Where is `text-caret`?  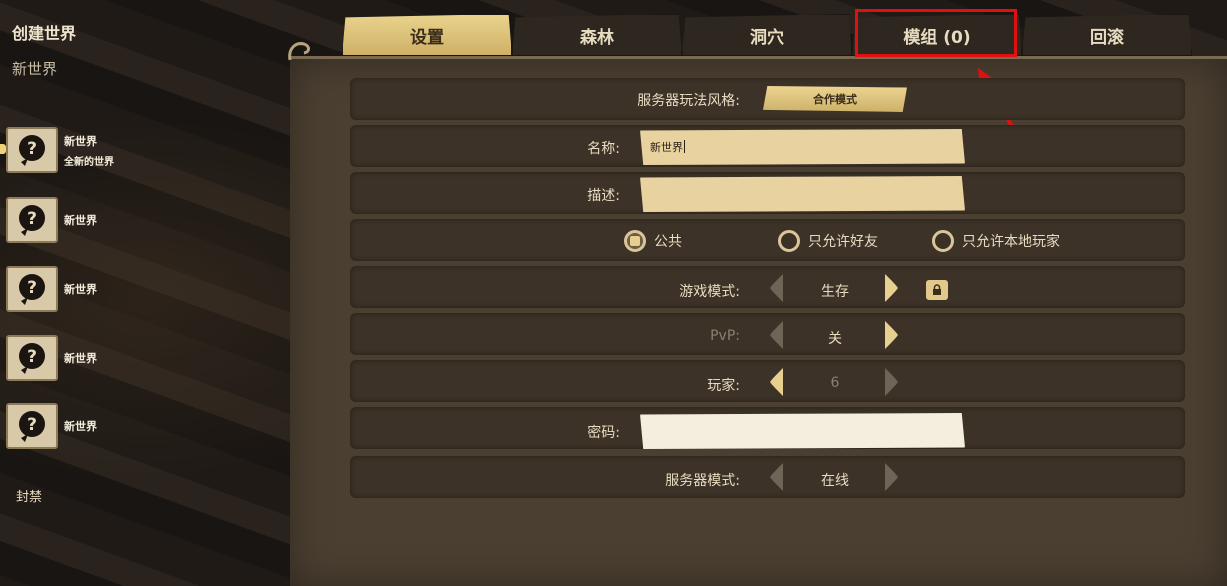 text-caret is located at coordinates (684, 146).